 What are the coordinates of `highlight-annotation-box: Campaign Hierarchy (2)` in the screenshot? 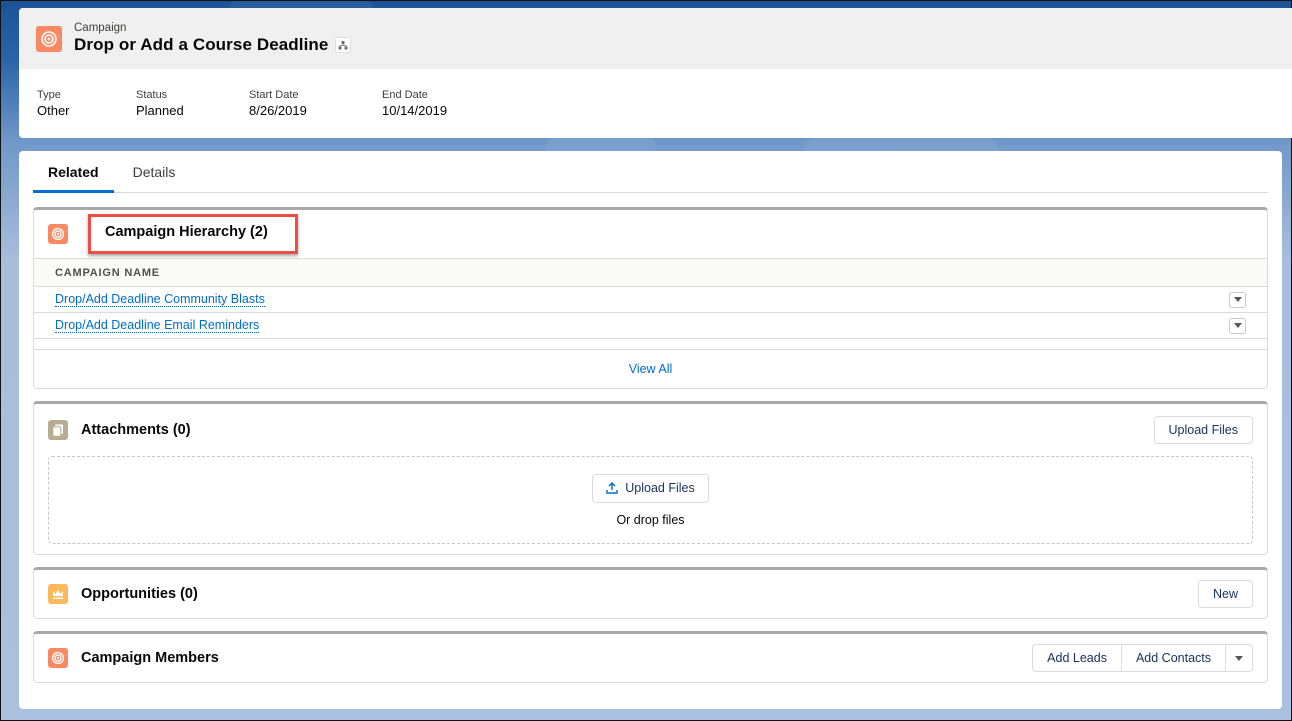 It's located at (193, 234).